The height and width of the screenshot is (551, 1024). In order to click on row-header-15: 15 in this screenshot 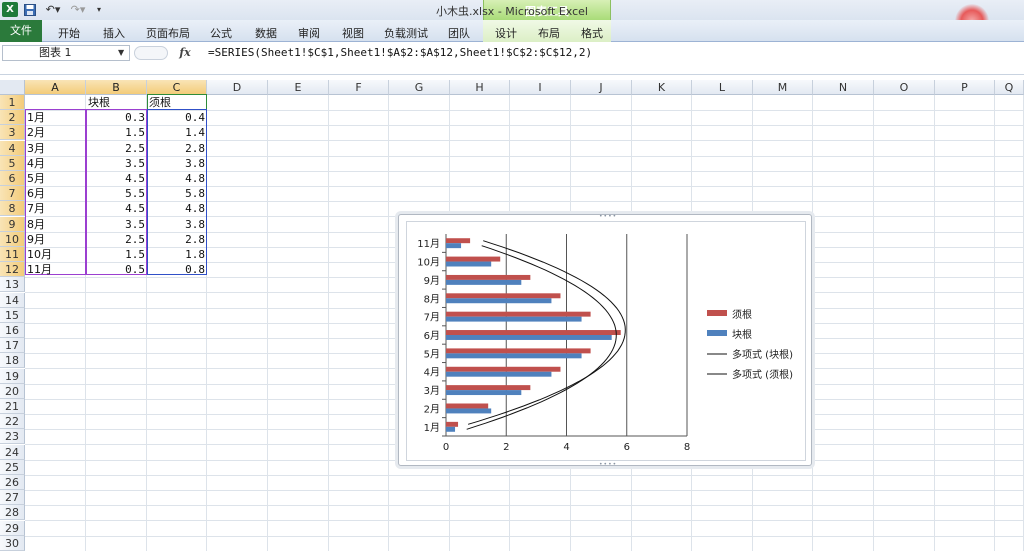, I will do `click(12, 315)`.